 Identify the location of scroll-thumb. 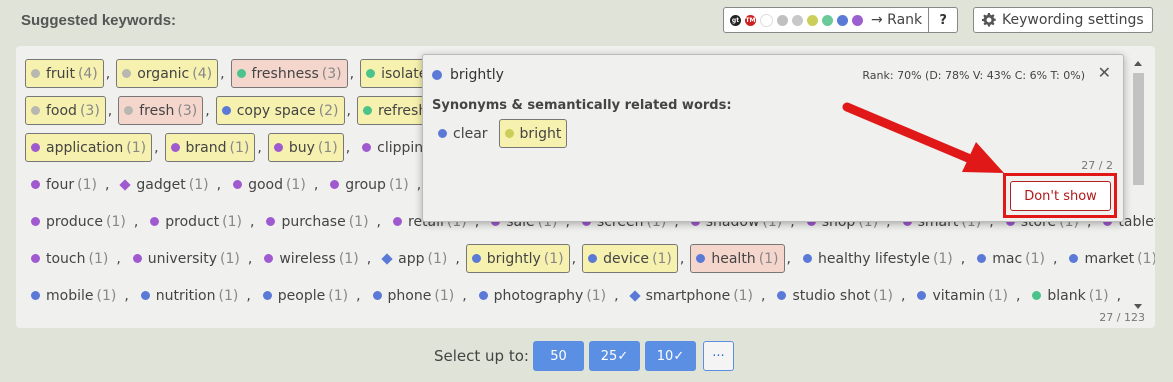
(1138, 129).